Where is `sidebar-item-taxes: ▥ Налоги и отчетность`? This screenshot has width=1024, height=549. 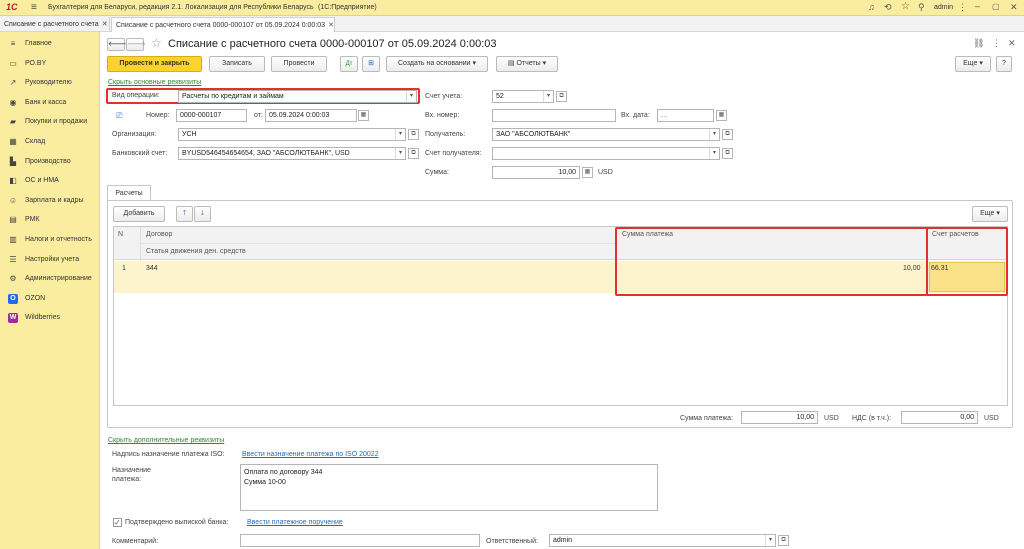 sidebar-item-taxes: ▥ Налоги и отчетность is located at coordinates (50, 240).